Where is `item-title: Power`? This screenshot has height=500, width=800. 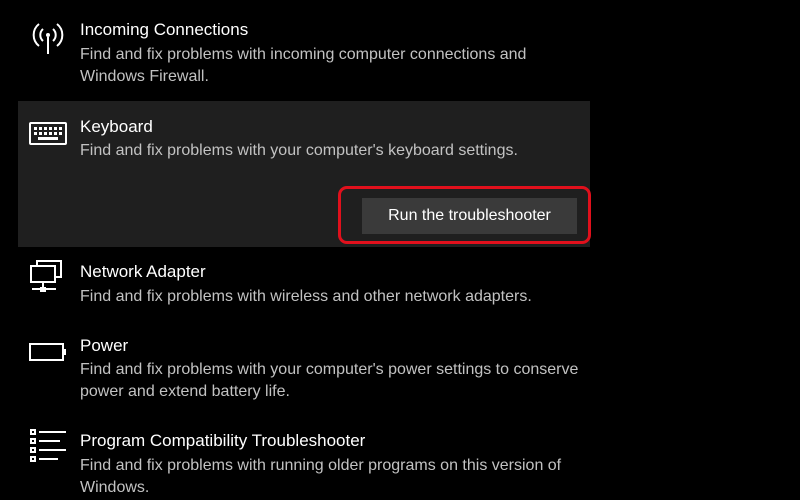
item-title: Power is located at coordinates (104, 345).